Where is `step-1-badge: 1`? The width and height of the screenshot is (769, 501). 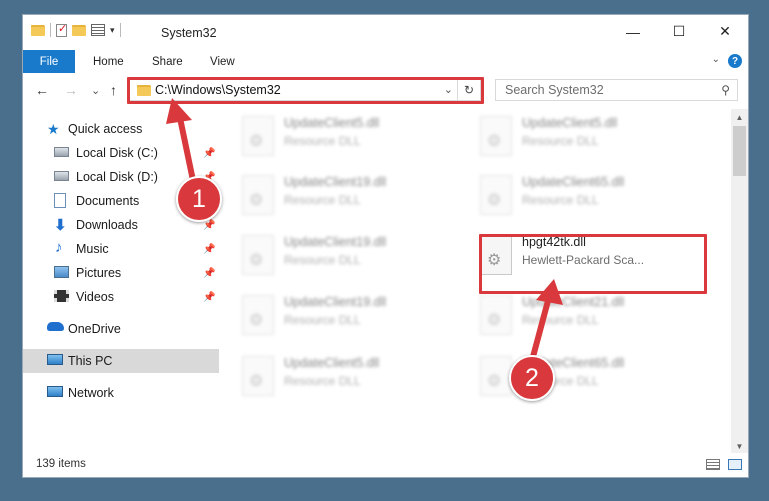
step-1-badge: 1 is located at coordinates (199, 199).